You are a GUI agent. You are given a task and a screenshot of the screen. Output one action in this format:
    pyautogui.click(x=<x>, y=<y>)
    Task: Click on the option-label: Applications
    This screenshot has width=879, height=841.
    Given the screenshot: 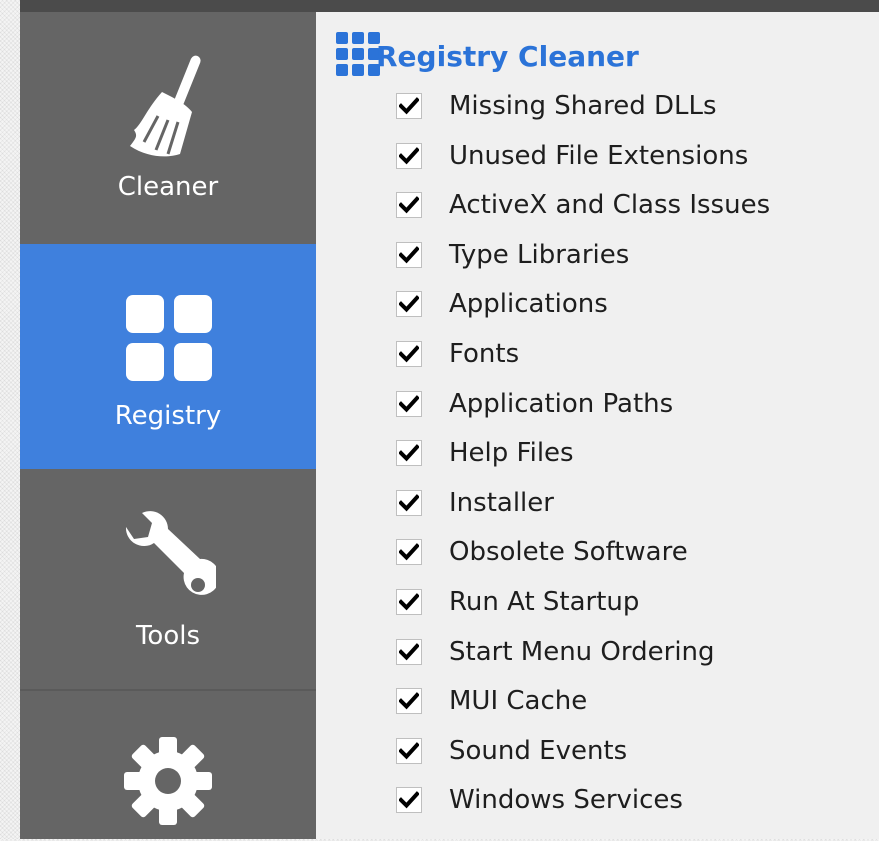 What is the action you would take?
    pyautogui.click(x=528, y=304)
    